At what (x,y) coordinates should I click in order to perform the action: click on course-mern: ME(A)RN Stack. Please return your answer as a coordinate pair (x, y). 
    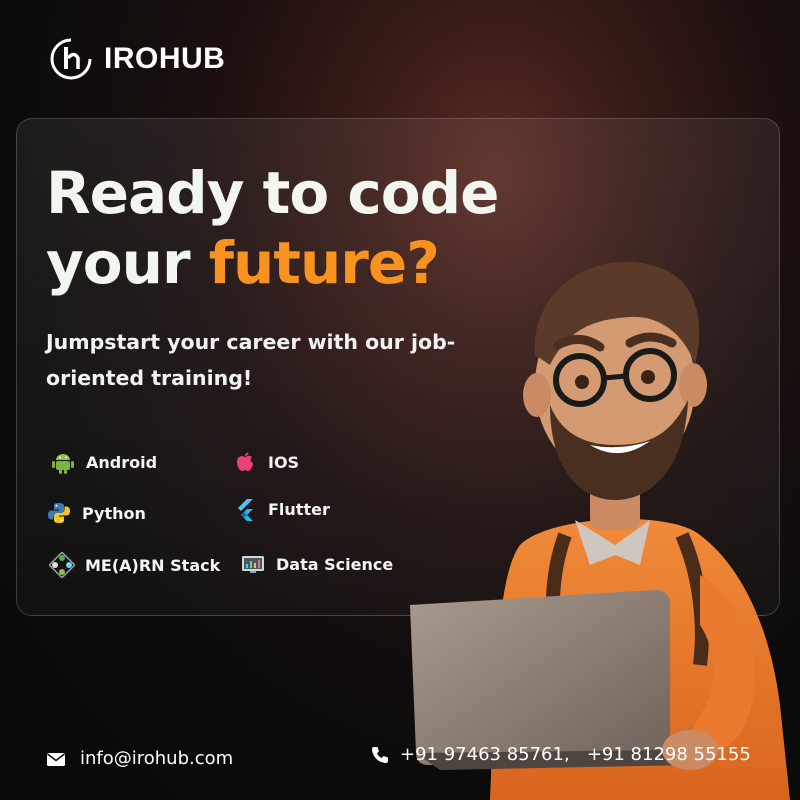
    Looking at the image, I should click on (134, 565).